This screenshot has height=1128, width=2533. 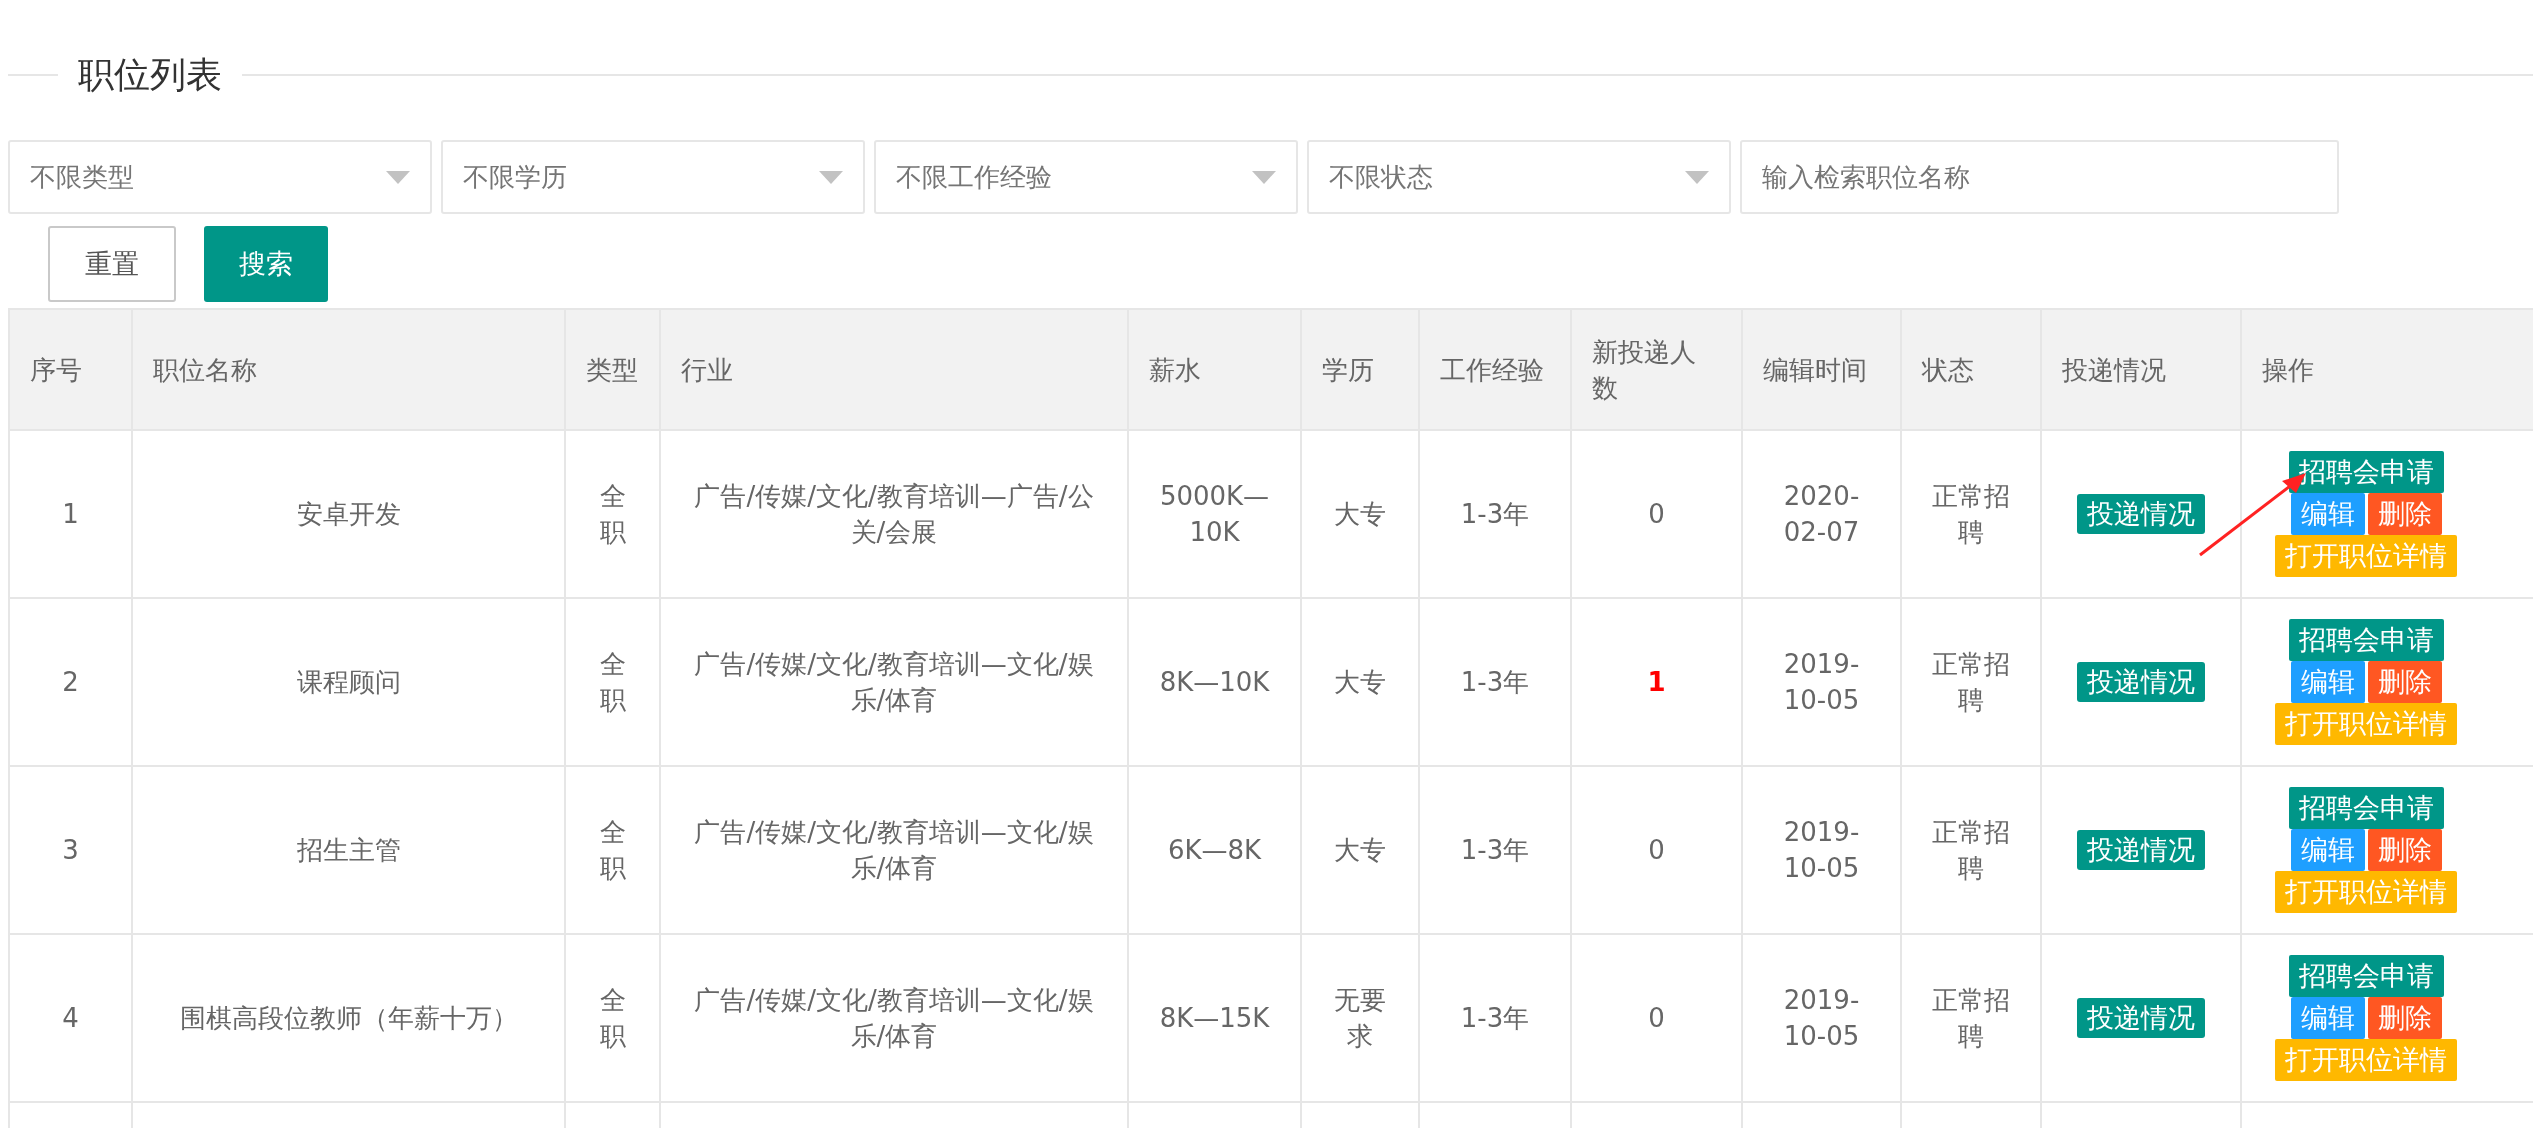 What do you see at coordinates (1214, 514) in the screenshot?
I see `table-cell: 5000K—10K` at bounding box center [1214, 514].